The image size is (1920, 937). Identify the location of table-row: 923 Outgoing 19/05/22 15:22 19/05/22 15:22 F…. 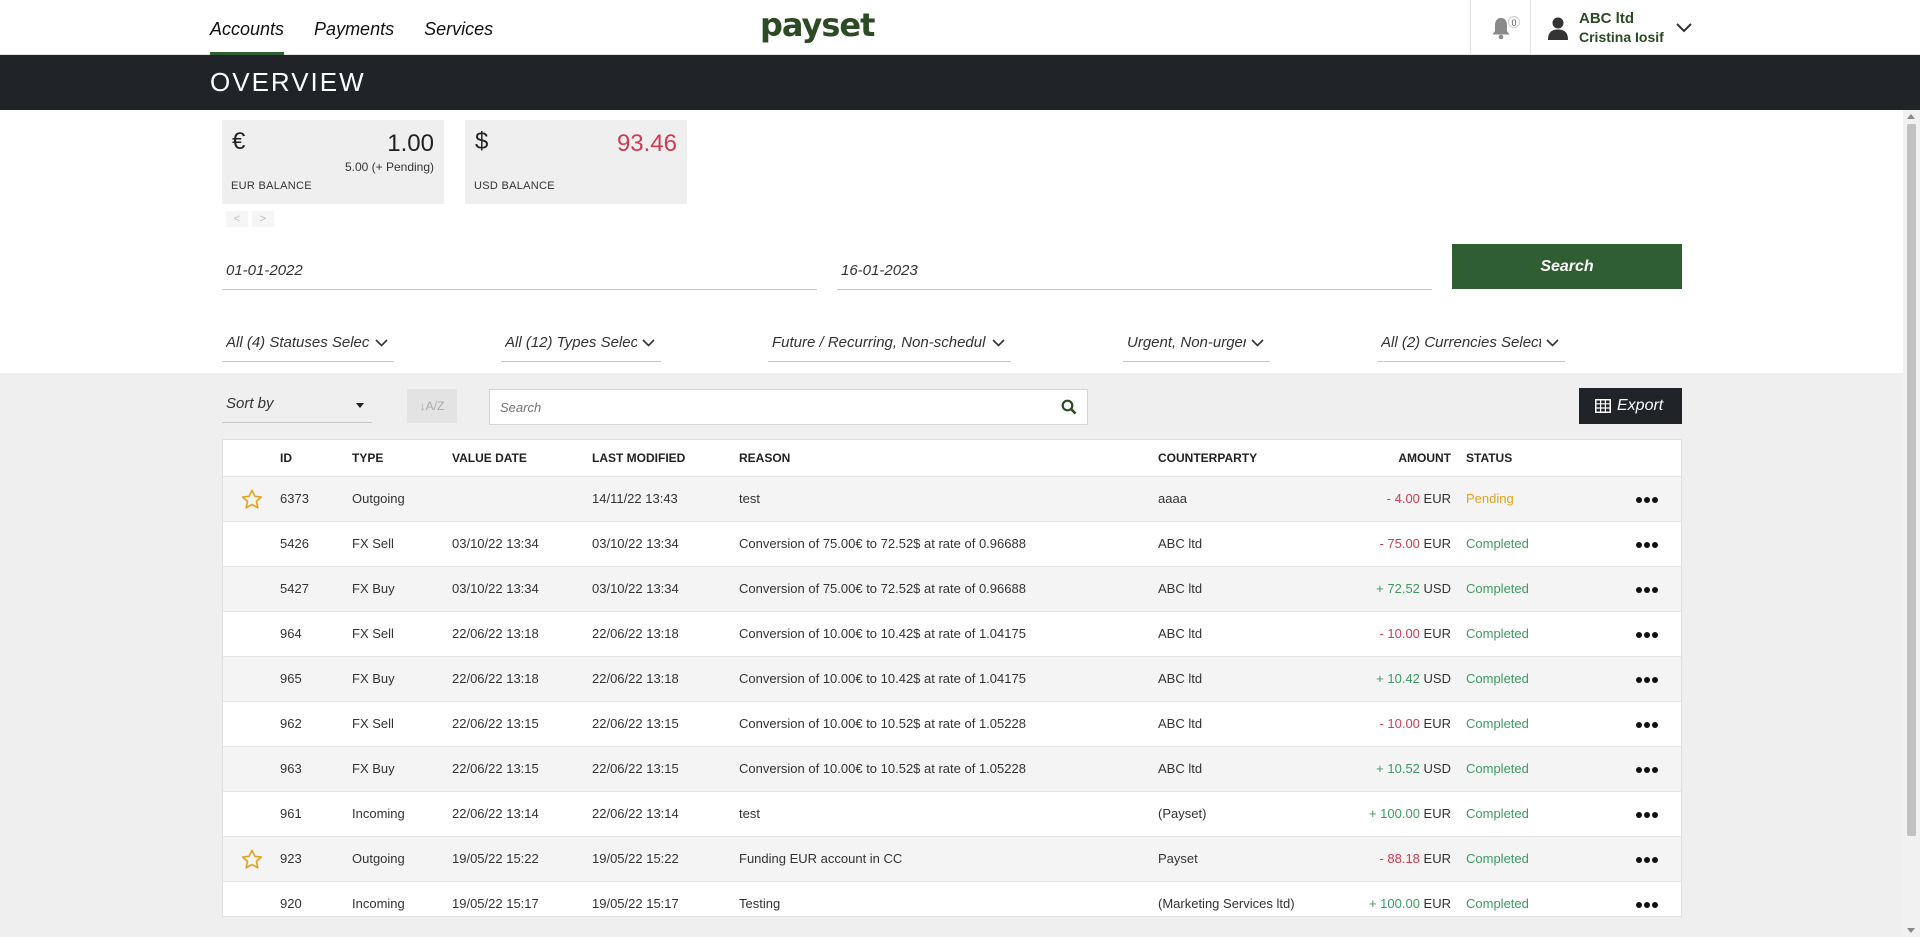
(952, 859).